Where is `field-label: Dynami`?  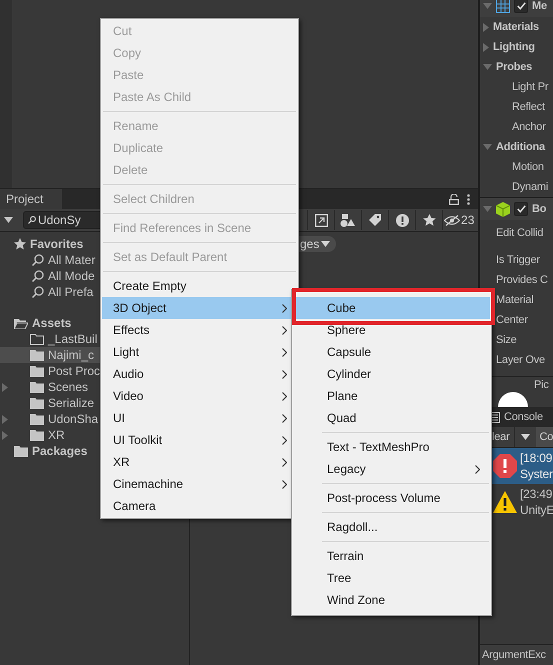
field-label: Dynami is located at coordinates (530, 187).